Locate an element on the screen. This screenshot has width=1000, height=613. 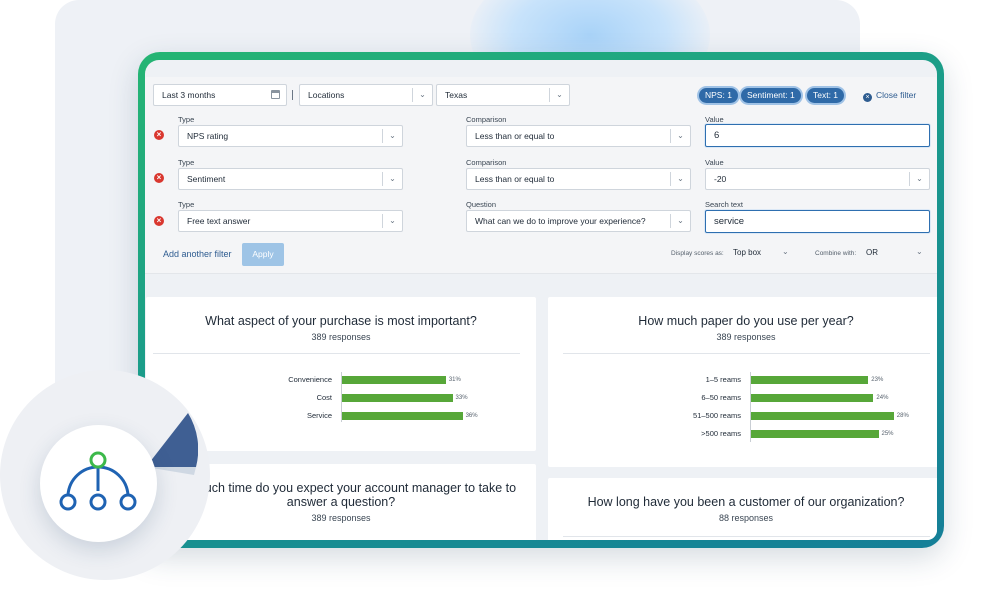
bar-category-label: 6–50 reams is located at coordinates (721, 397).